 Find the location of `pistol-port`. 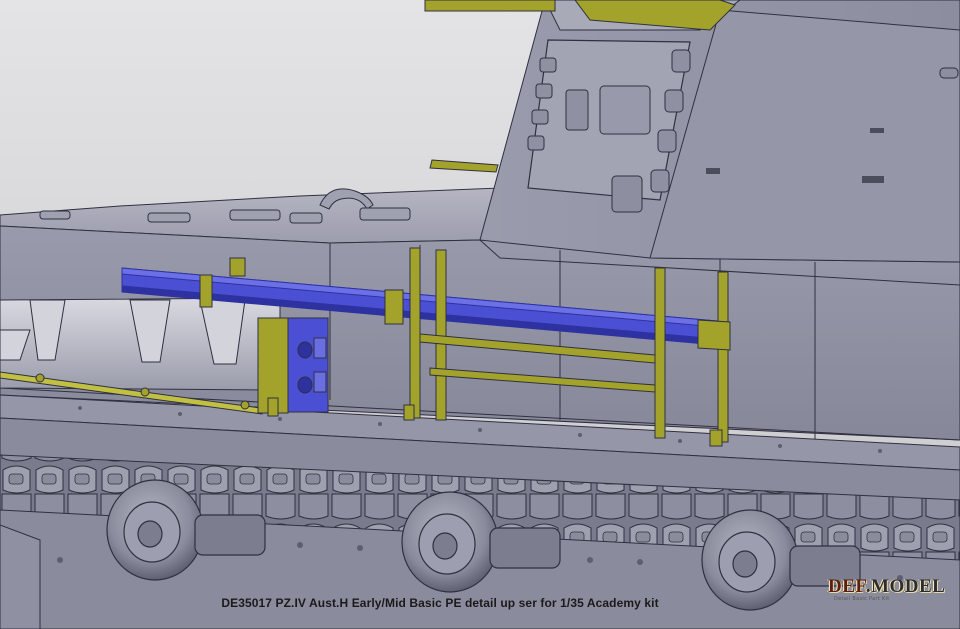

pistol-port is located at coordinates (627, 194).